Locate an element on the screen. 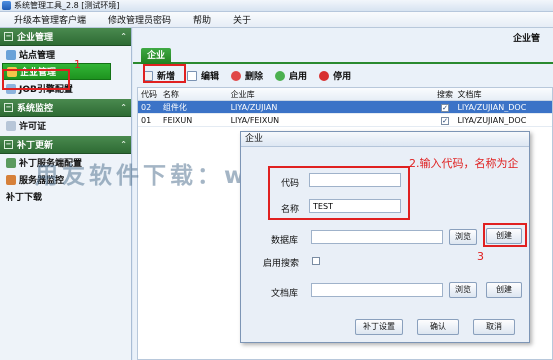  dialog-title: 企业 is located at coordinates (385, 139).